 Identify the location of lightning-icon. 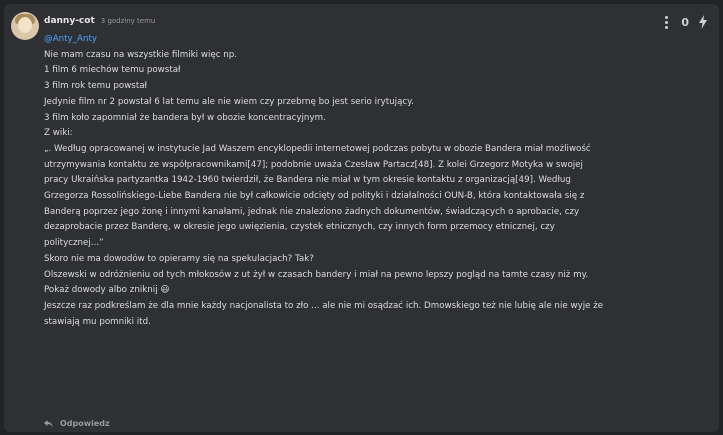
(703, 22).